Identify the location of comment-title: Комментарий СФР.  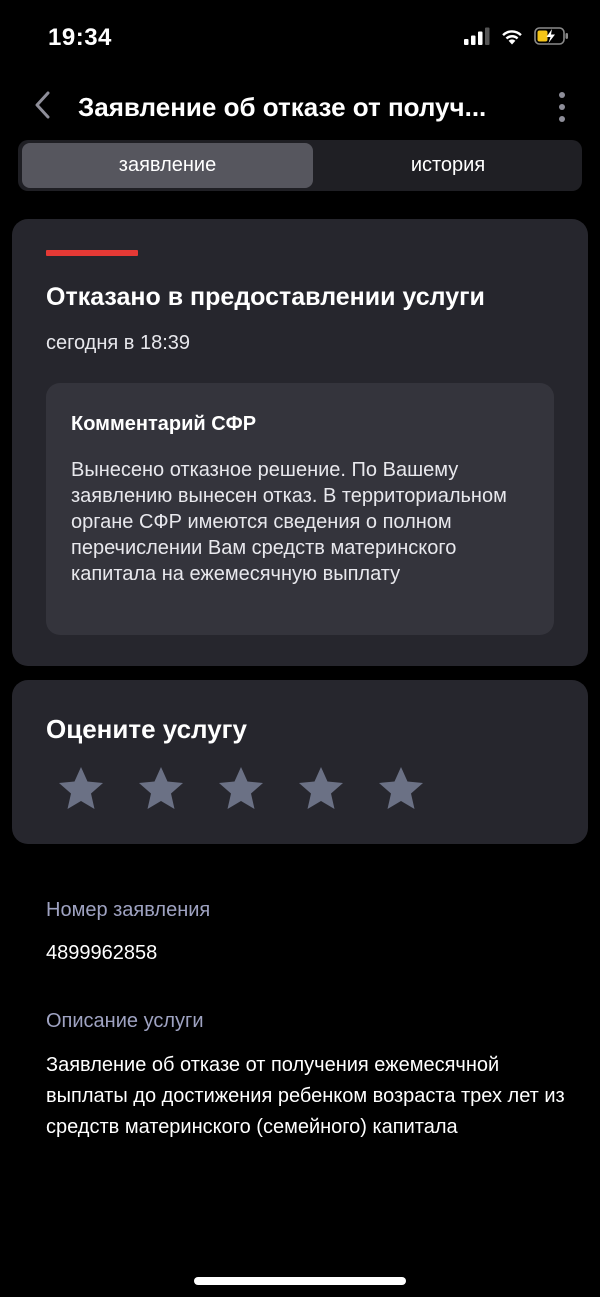
(164, 424).